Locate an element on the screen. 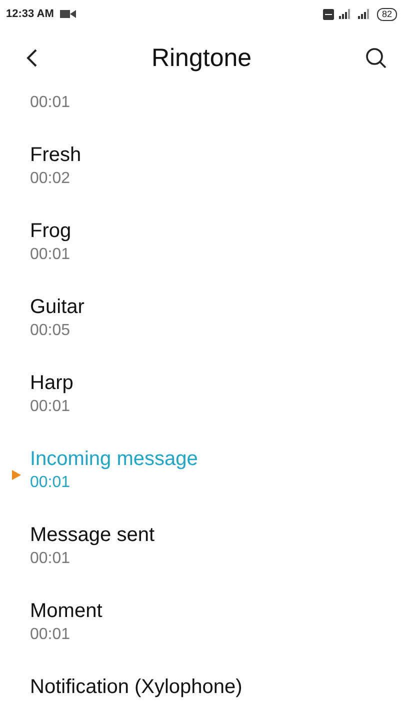  ringtone-name: Frog is located at coordinates (217, 231).